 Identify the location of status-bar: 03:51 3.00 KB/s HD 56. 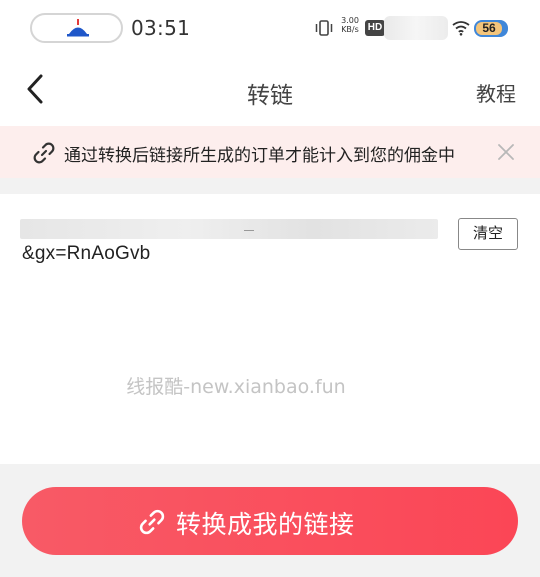
(270, 28).